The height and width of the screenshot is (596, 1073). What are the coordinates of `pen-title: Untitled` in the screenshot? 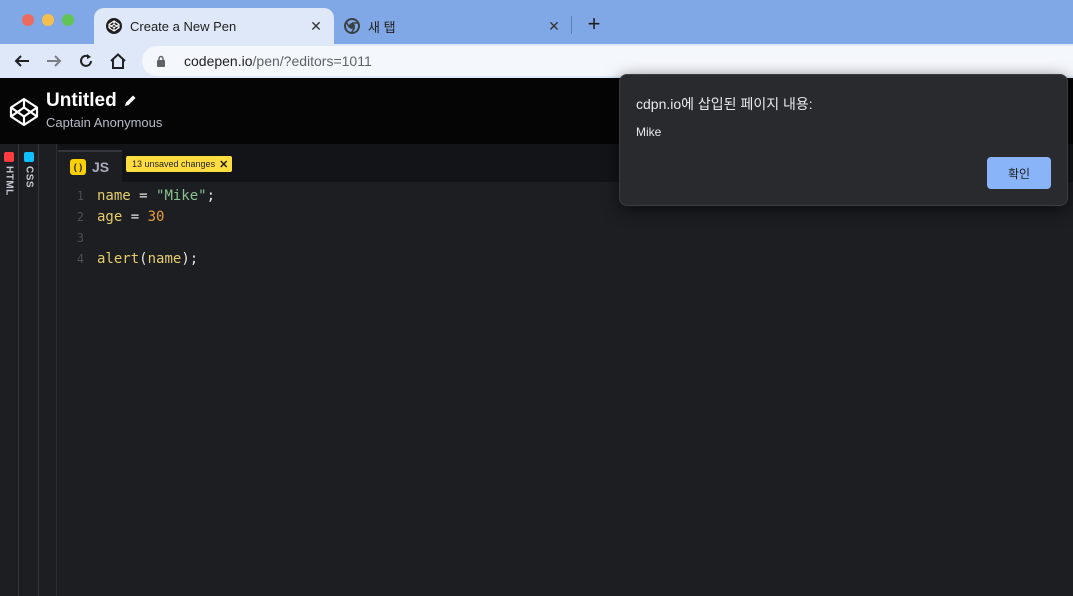 It's located at (91, 101).